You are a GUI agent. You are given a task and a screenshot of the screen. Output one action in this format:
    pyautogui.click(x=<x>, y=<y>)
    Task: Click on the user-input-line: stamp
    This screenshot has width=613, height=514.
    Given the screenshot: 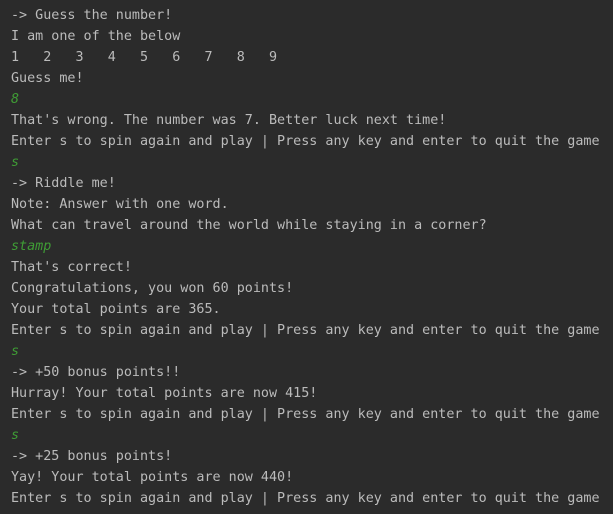 What is the action you would take?
    pyautogui.click(x=31, y=246)
    